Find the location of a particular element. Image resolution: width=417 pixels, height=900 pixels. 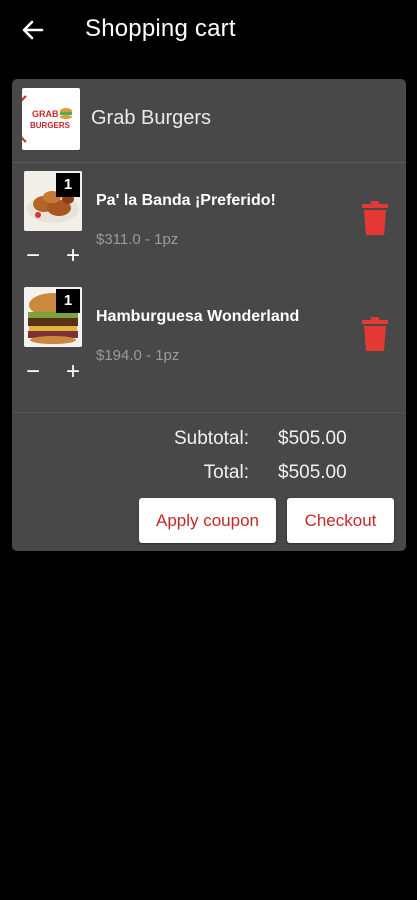

restaurant-logo: GRAB BURGERS is located at coordinates (51, 119).